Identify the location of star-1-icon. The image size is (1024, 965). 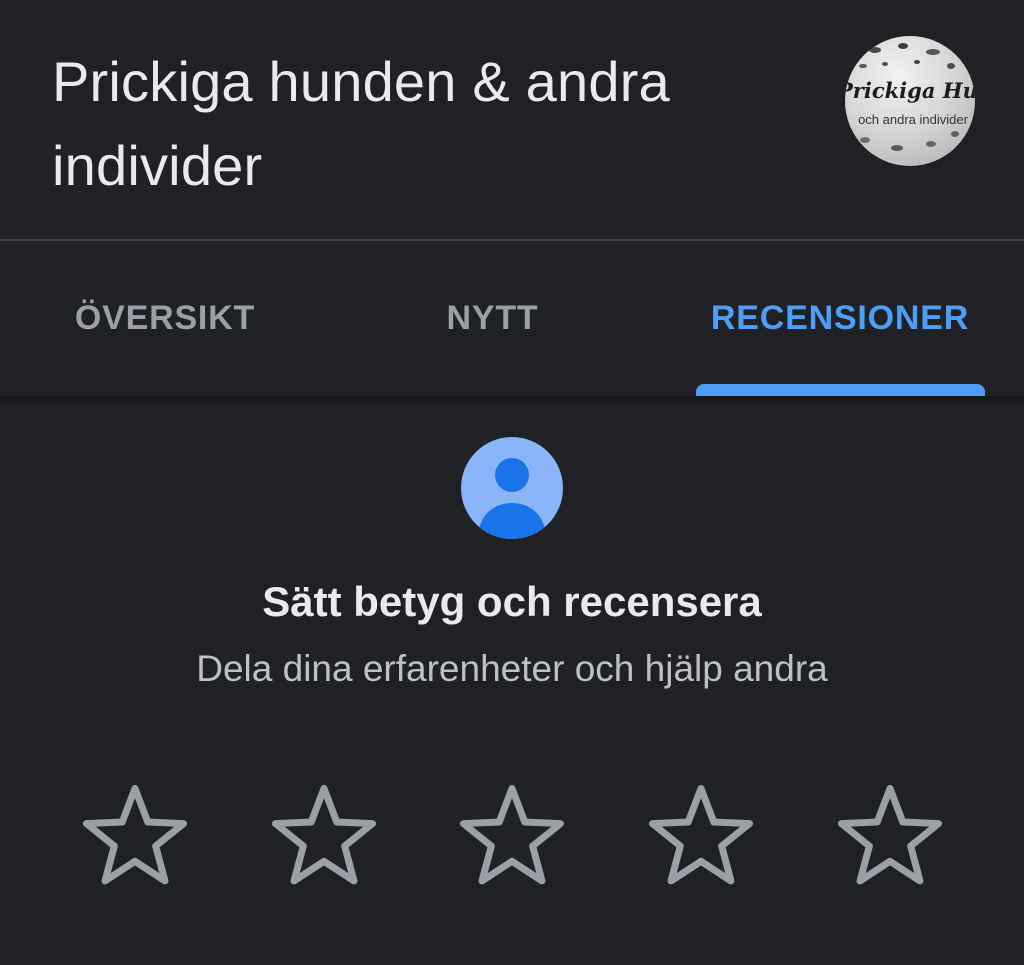
(135, 837).